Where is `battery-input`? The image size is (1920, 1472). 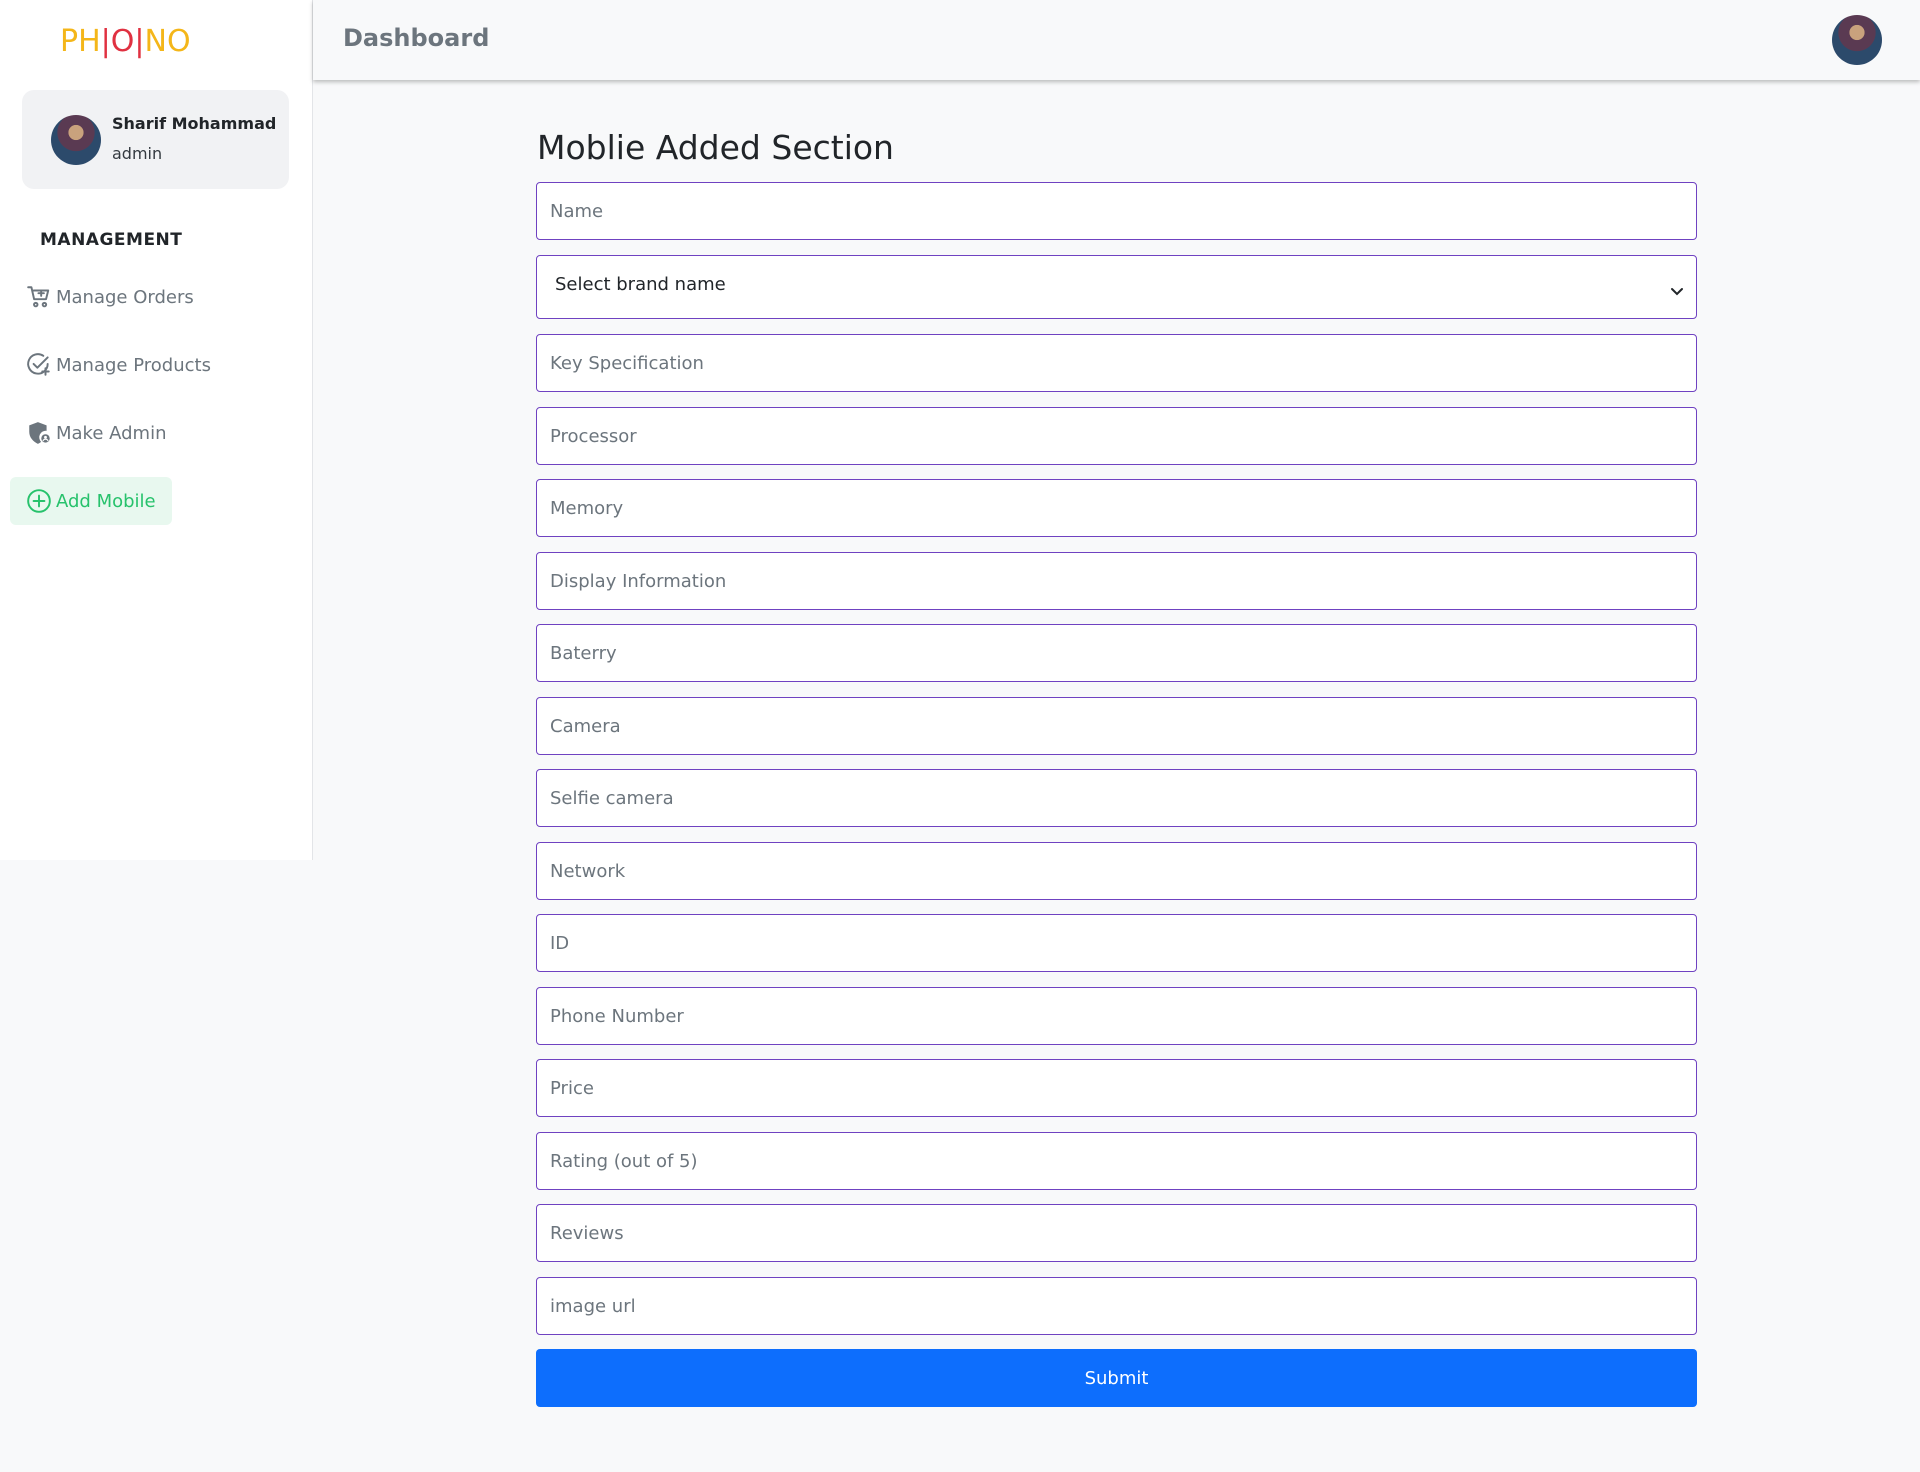 battery-input is located at coordinates (1116, 653).